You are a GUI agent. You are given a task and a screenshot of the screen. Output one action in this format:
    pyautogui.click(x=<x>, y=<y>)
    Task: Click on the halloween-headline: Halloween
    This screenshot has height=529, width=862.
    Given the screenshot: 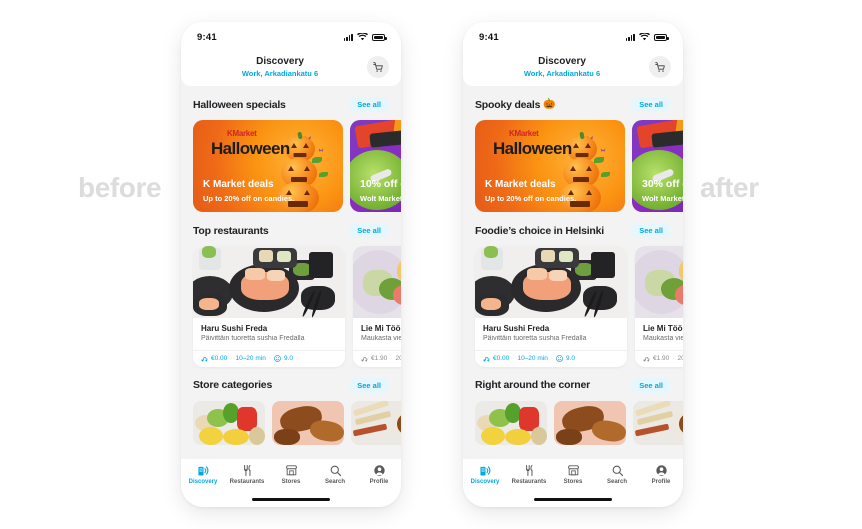 What is the action you would take?
    pyautogui.click(x=250, y=148)
    